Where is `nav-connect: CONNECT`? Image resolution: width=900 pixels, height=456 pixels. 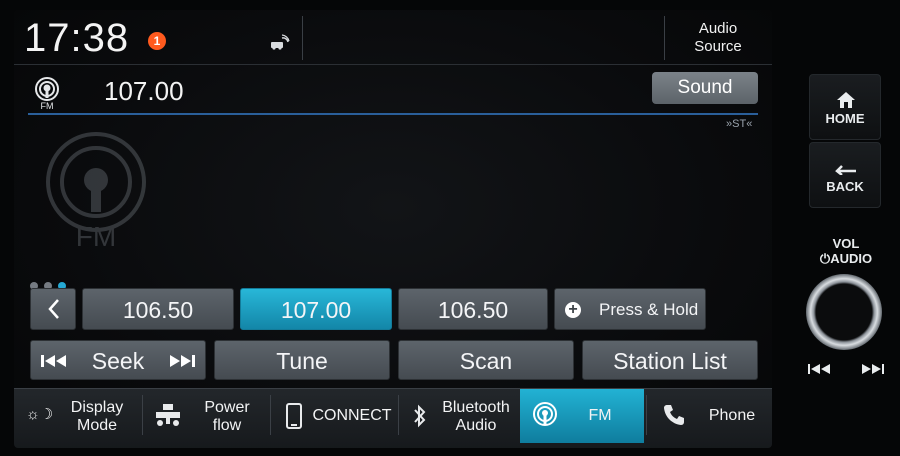 nav-connect: CONNECT is located at coordinates (334, 416).